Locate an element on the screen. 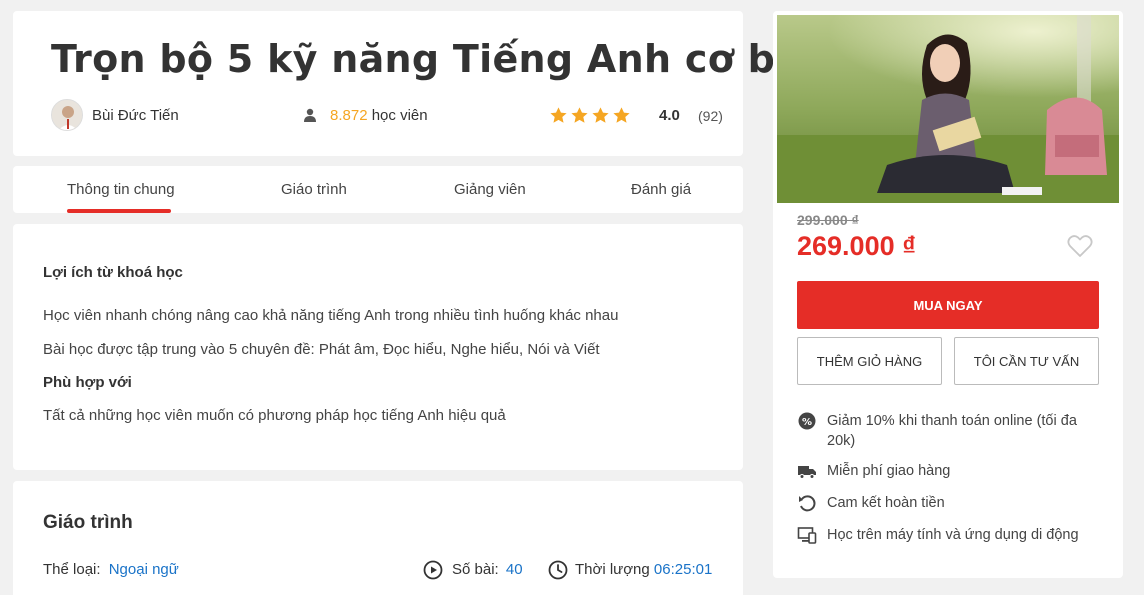 This screenshot has height=595, width=1144. duration-label: Thời lượng is located at coordinates (612, 569).